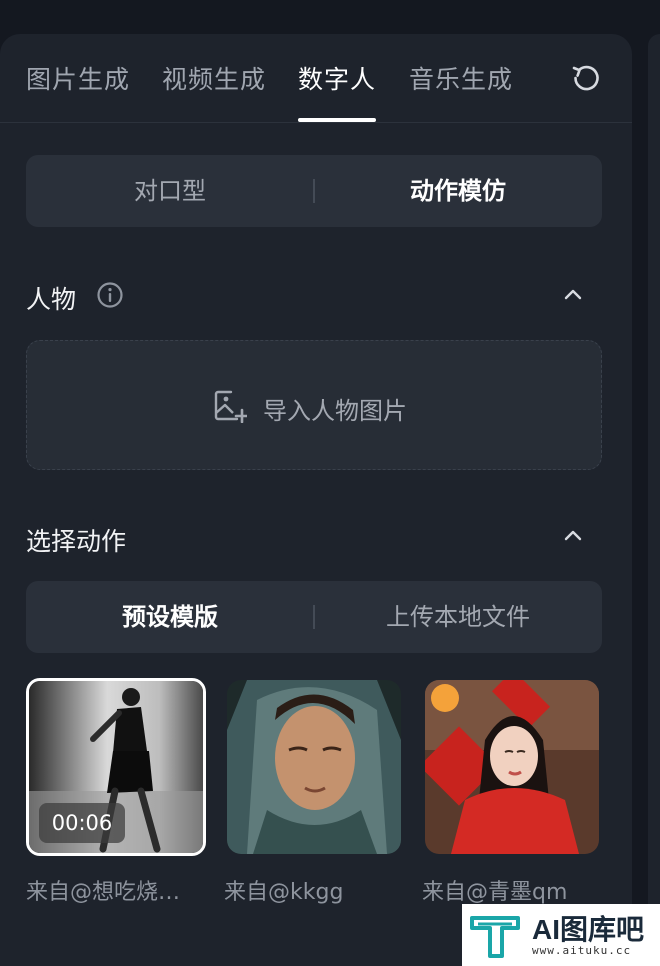  What do you see at coordinates (110, 295) in the screenshot?
I see `info-icon` at bounding box center [110, 295].